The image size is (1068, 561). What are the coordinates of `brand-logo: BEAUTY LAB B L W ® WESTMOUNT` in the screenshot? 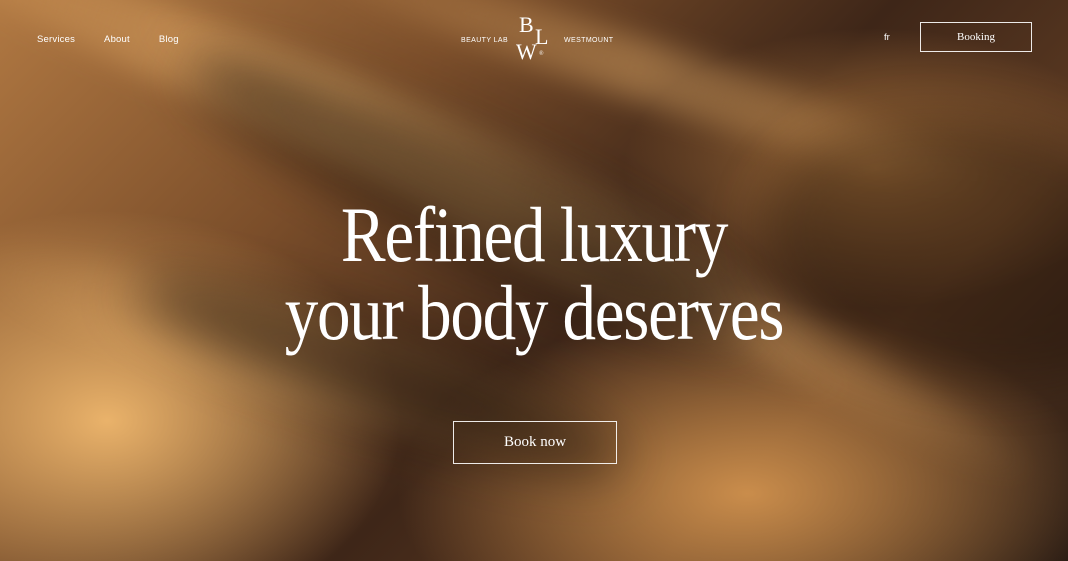 It's located at (537, 40).